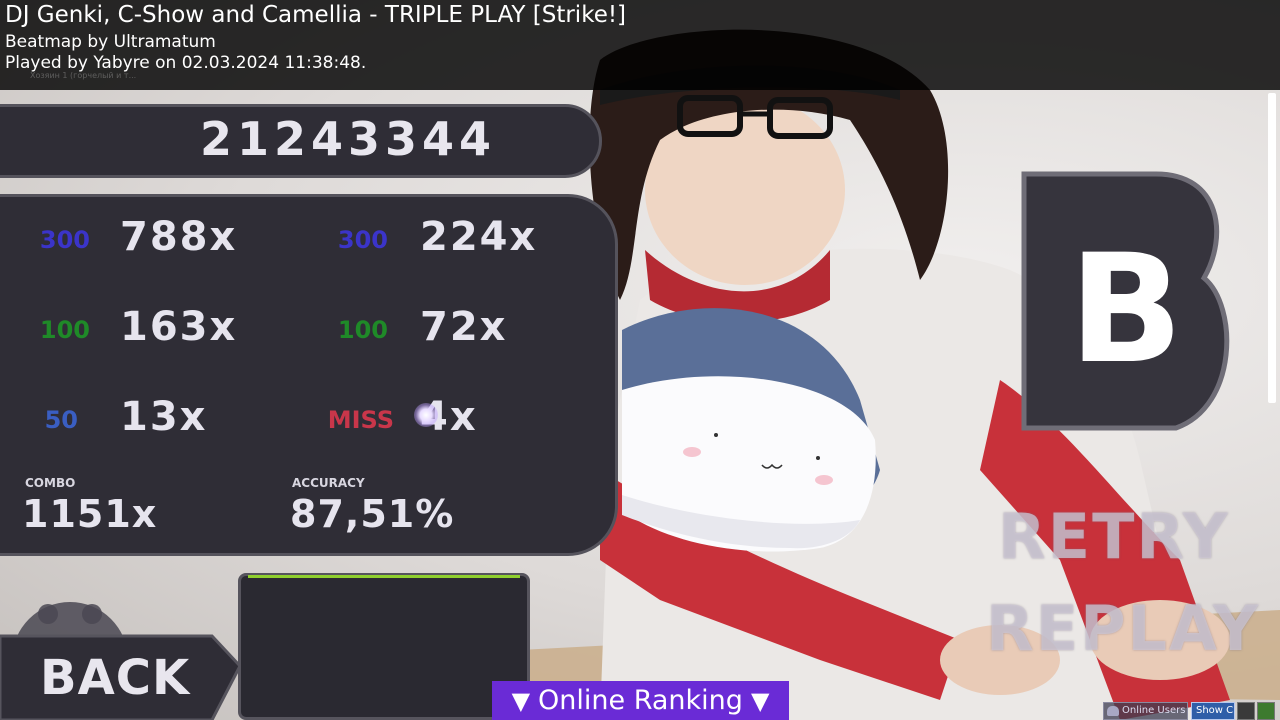  Describe the element at coordinates (110, 42) in the screenshot. I see `beatmap-creator: Beatmap by Ultramatum` at that location.